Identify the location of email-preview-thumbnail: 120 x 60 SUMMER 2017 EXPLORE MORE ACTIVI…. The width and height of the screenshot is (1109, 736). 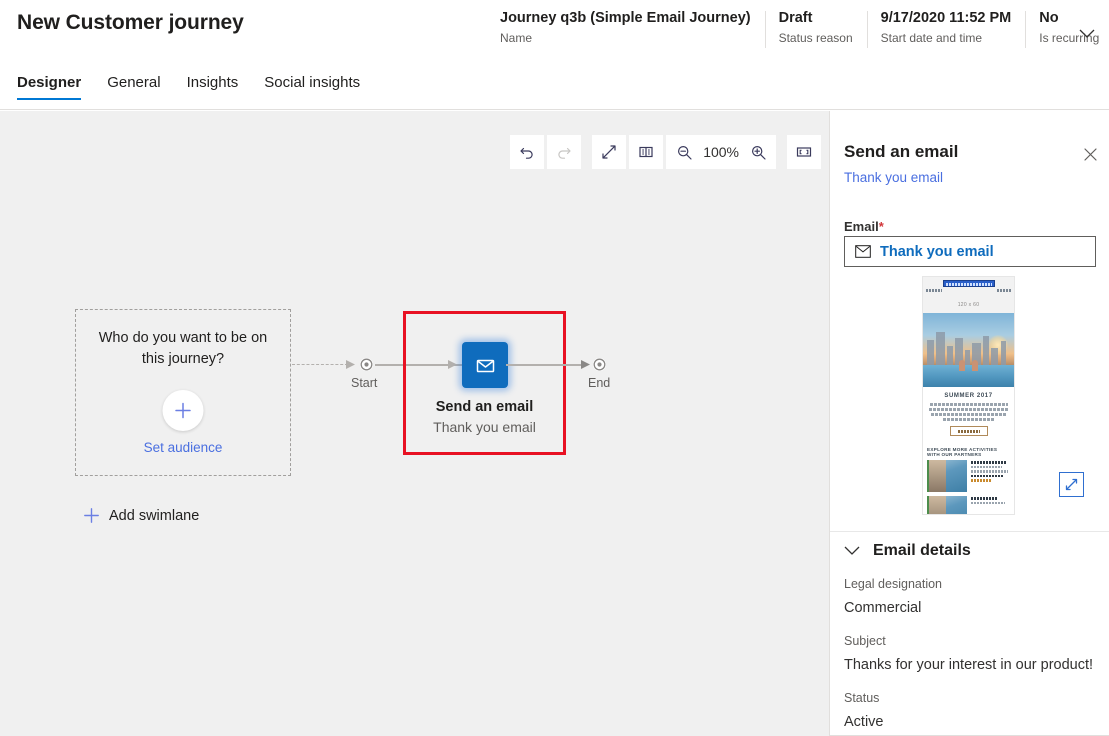
(968, 395).